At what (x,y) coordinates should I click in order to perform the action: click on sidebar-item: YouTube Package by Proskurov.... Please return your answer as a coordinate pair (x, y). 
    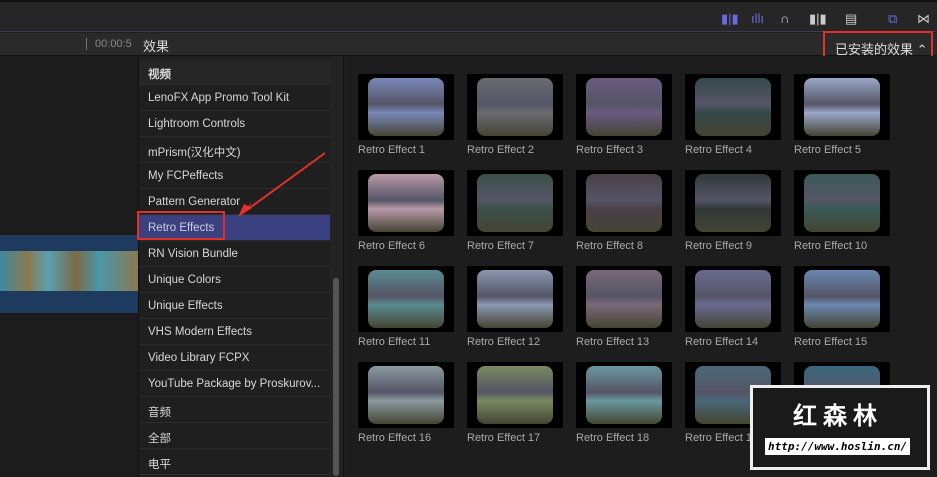
    Looking at the image, I should click on (235, 384).